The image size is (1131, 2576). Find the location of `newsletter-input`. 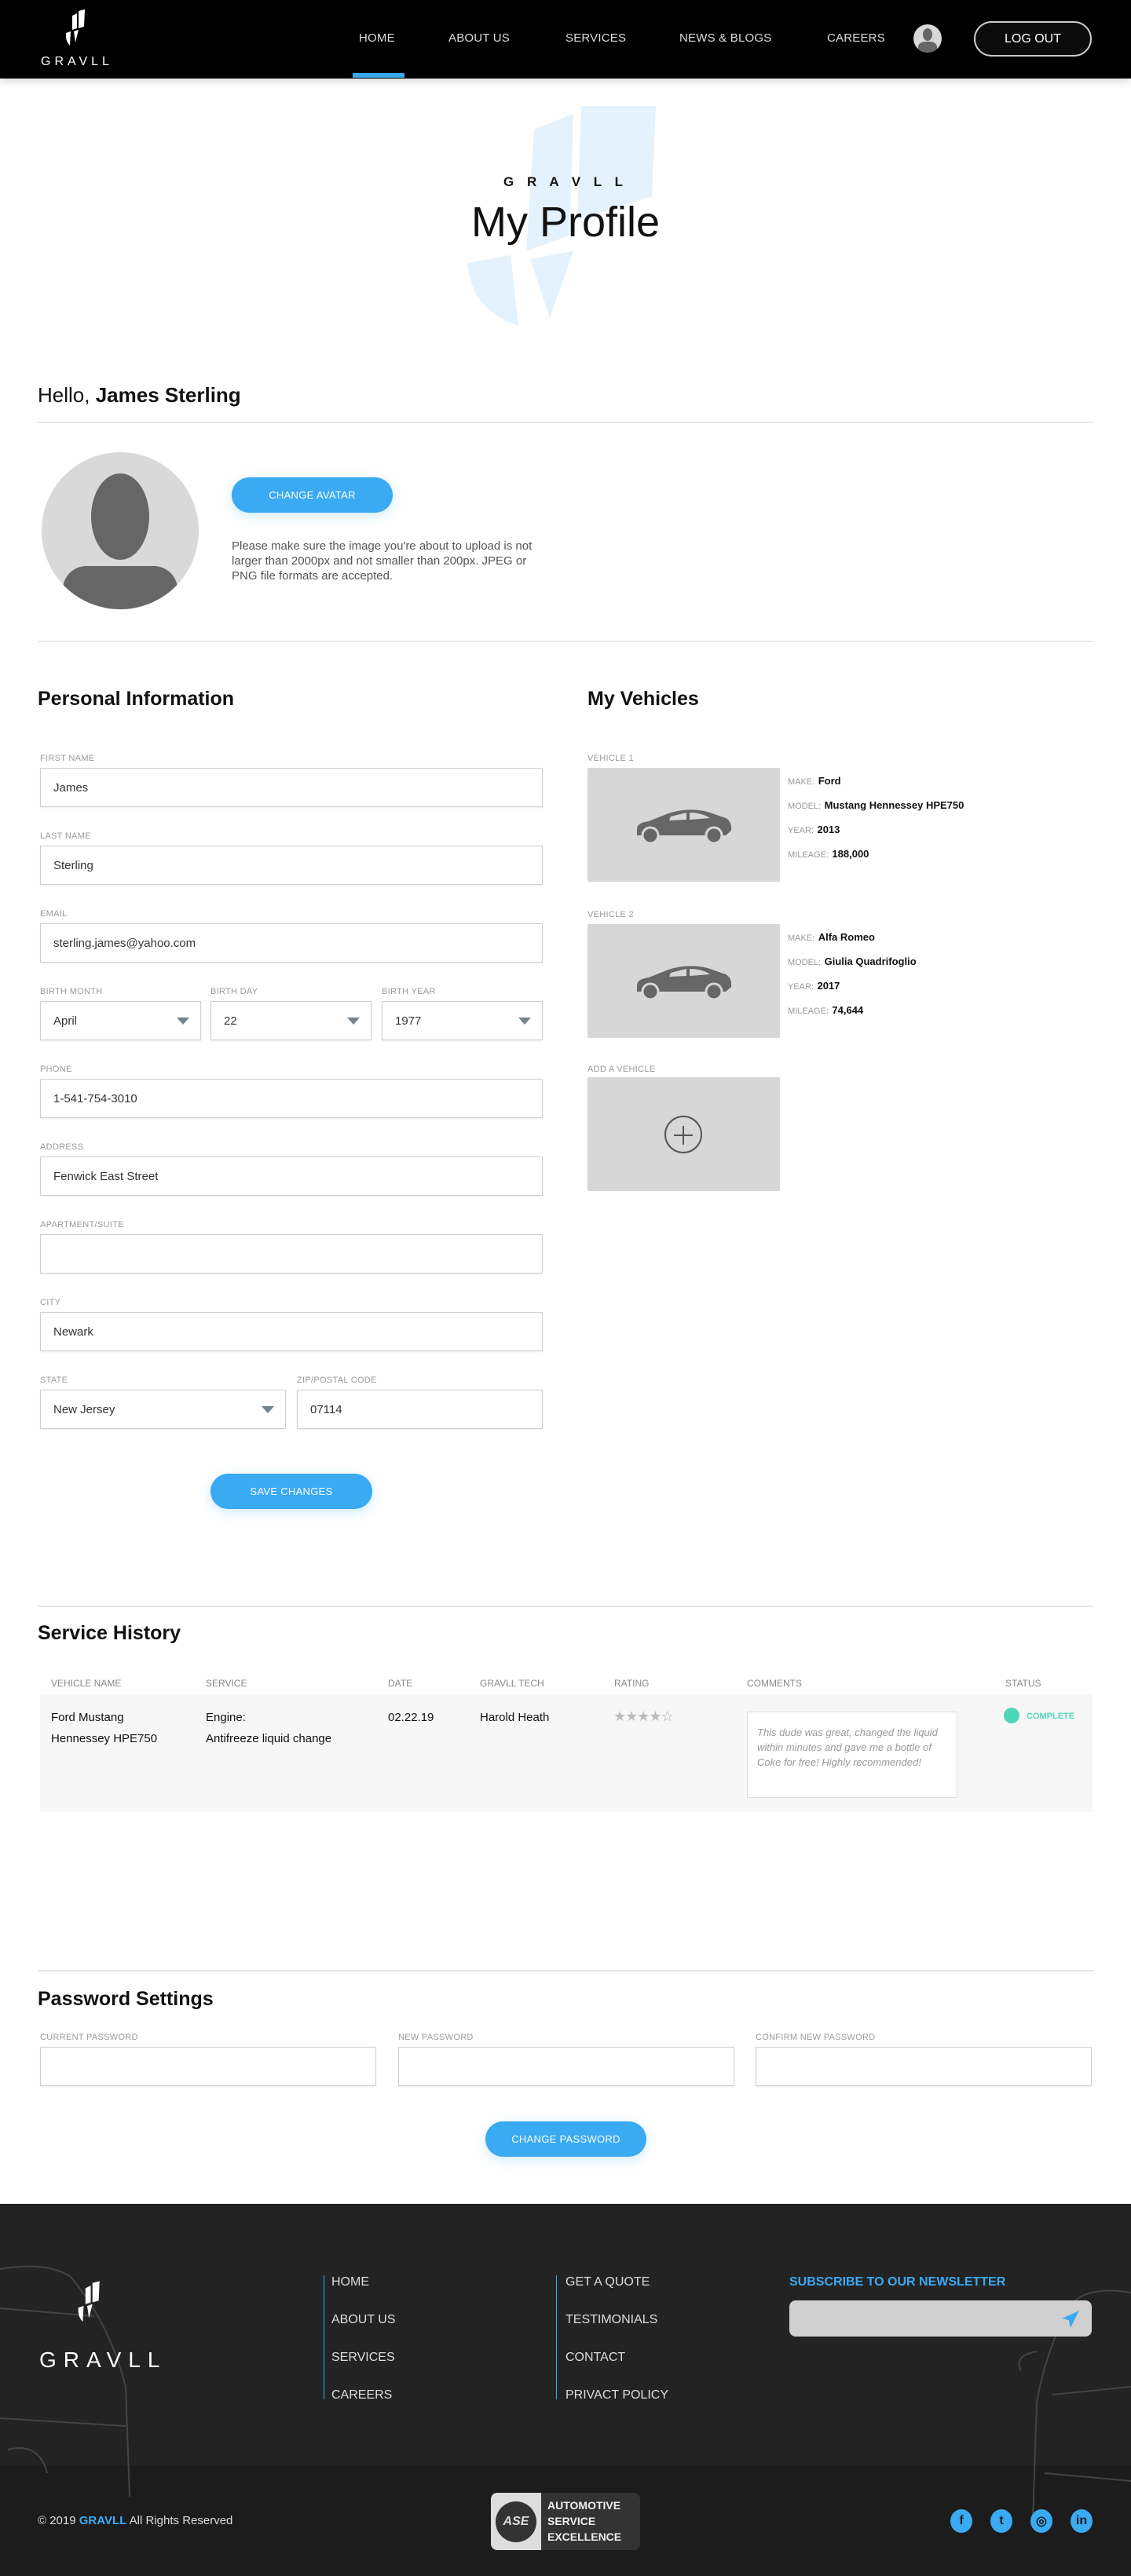

newsletter-input is located at coordinates (940, 2318).